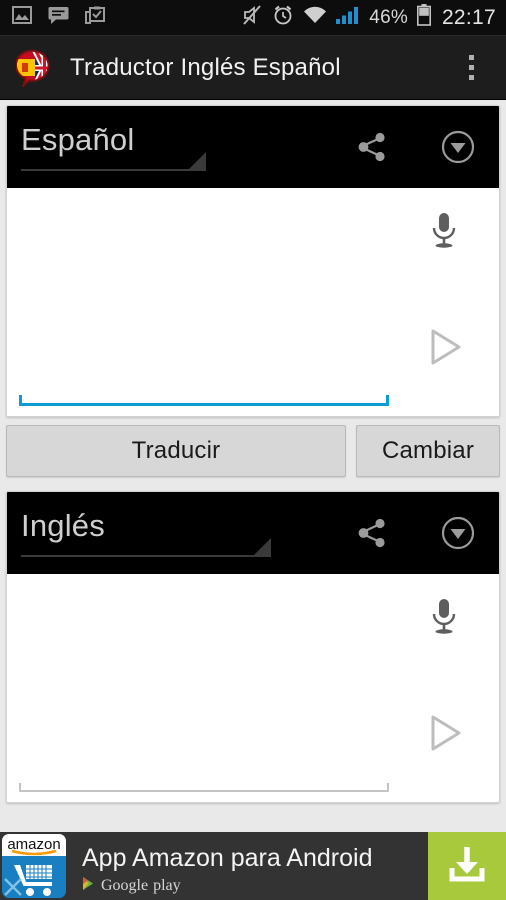  I want to click on flags-speech-bubble-icon, so click(34, 69).